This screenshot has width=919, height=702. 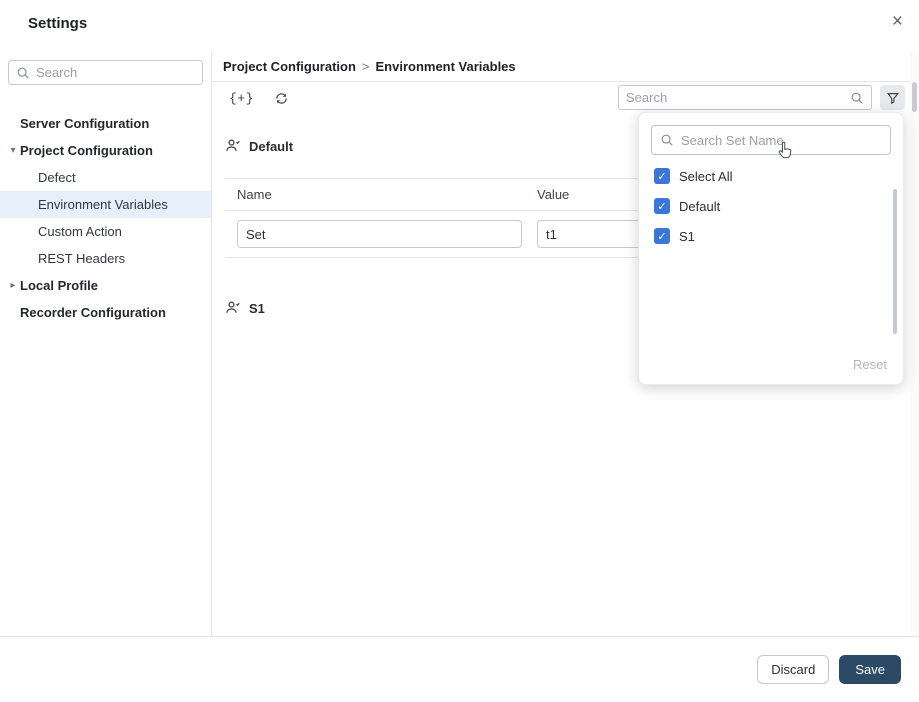 I want to click on set-options-list: ✓ Select All ✓ Default ✓ S1, so click(x=771, y=206).